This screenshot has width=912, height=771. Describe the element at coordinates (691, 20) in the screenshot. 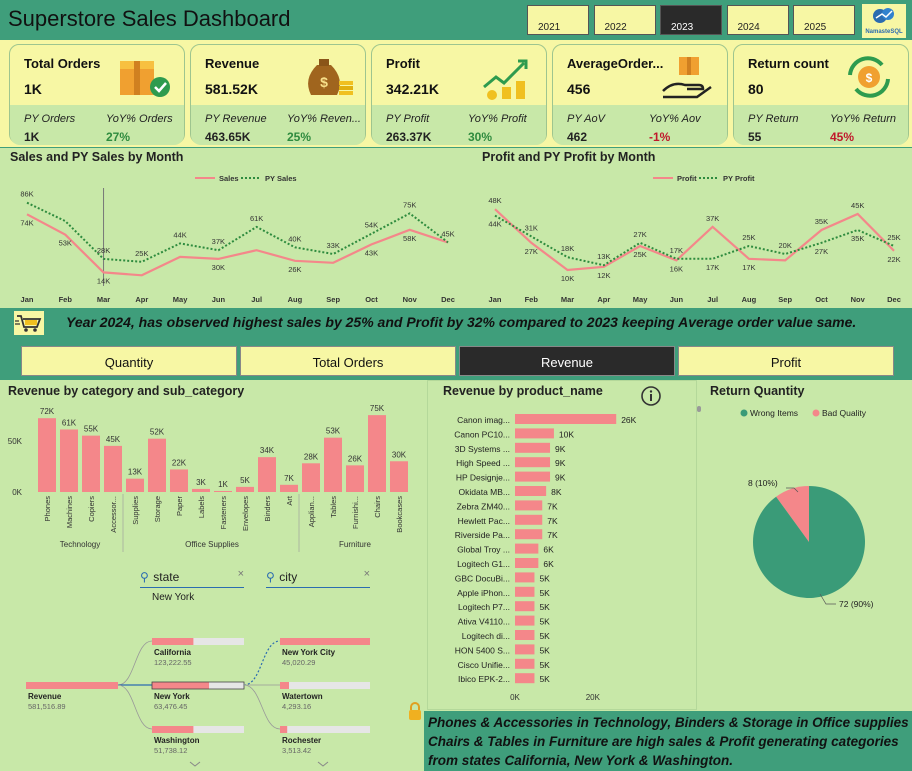

I see `year-button-2023: 2023` at that location.